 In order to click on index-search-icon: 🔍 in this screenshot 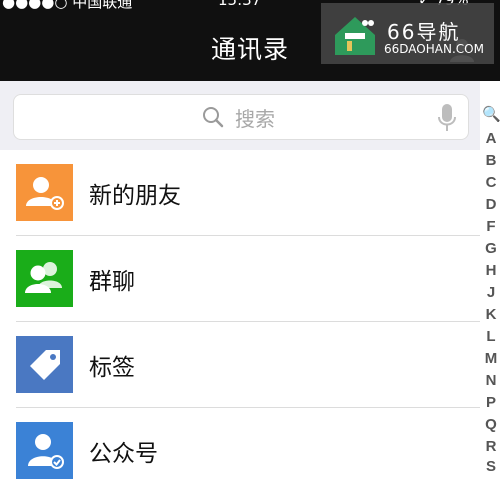, I will do `click(491, 115)`.